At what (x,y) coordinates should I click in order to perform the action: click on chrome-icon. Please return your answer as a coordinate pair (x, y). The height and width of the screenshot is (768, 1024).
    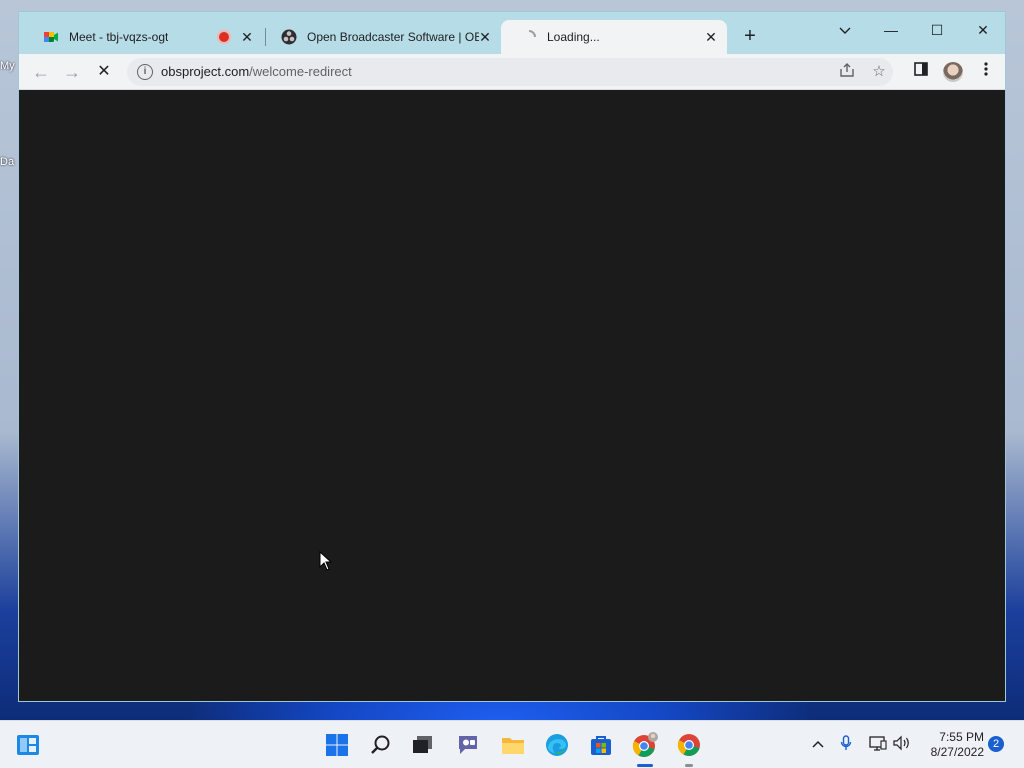
    Looking at the image, I should click on (688, 745).